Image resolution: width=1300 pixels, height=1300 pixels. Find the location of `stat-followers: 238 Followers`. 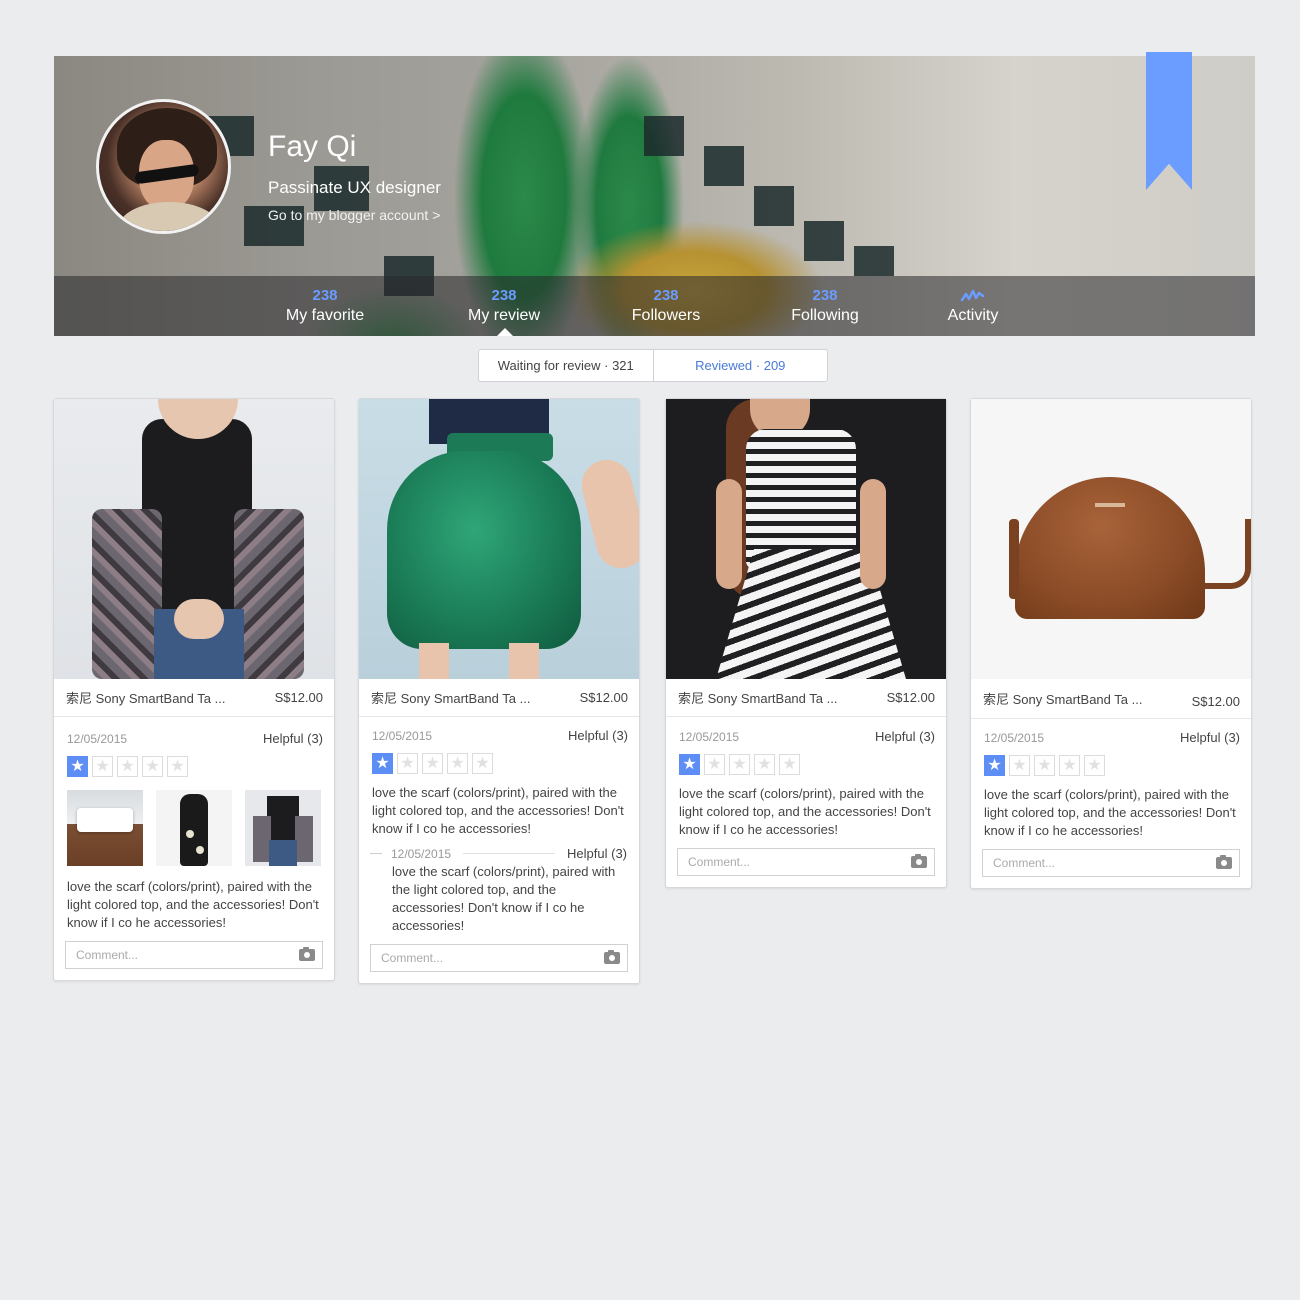

stat-followers: 238 Followers is located at coordinates (666, 307).